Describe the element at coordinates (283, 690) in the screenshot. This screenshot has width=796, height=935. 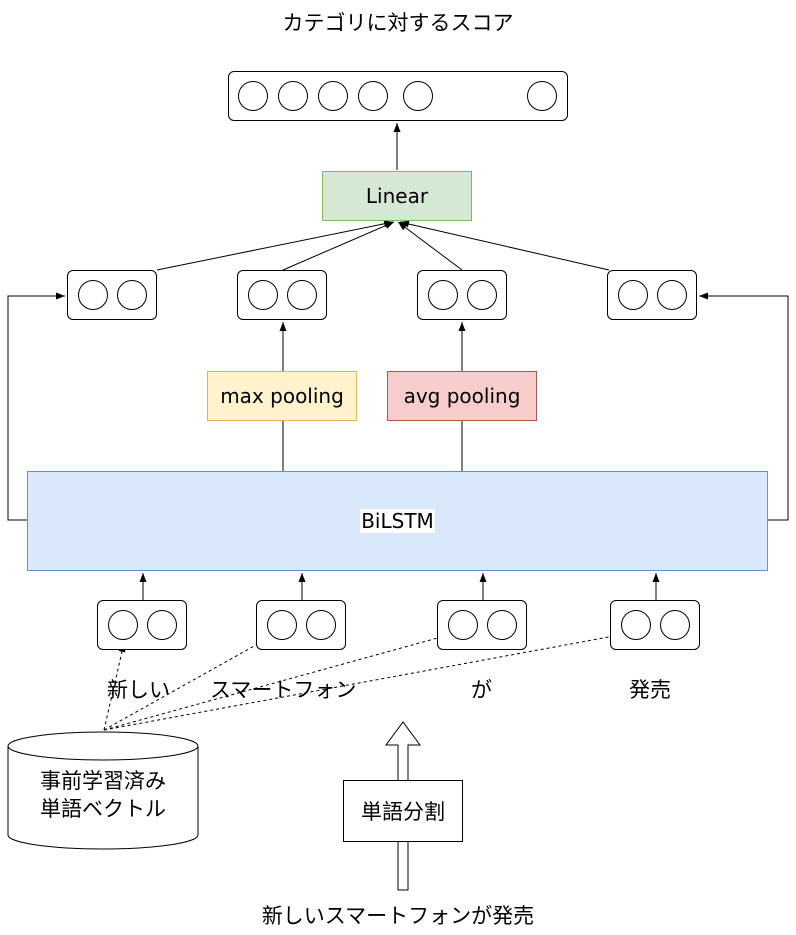
I see `token-2: スマートフォン` at that location.